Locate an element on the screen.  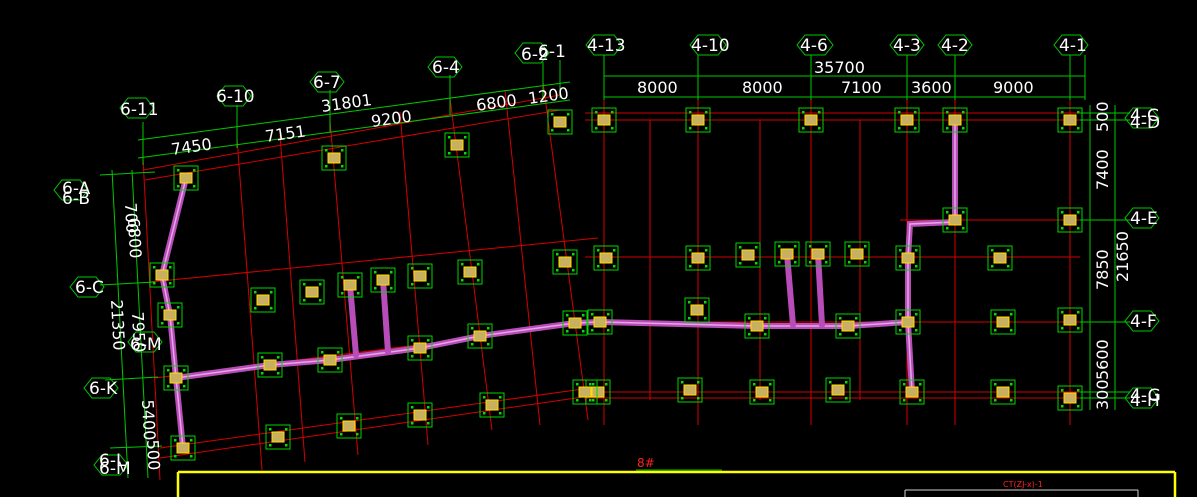
axis-4-2: 4-2 is located at coordinates (955, 46).